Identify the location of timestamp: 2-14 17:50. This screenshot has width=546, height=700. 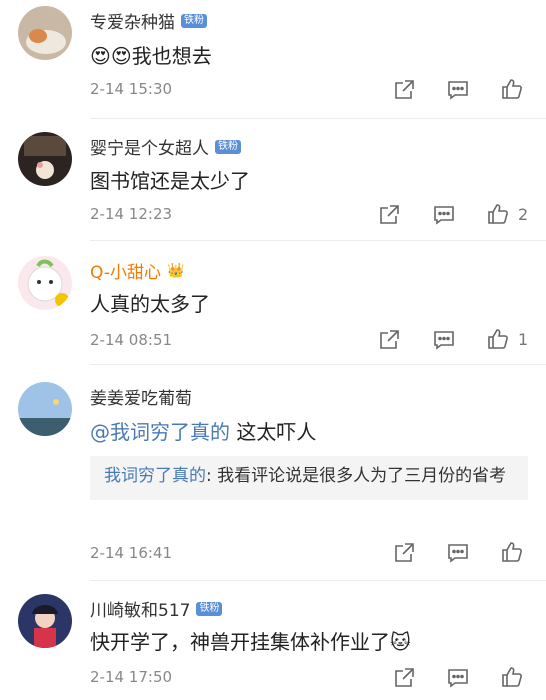
(131, 677).